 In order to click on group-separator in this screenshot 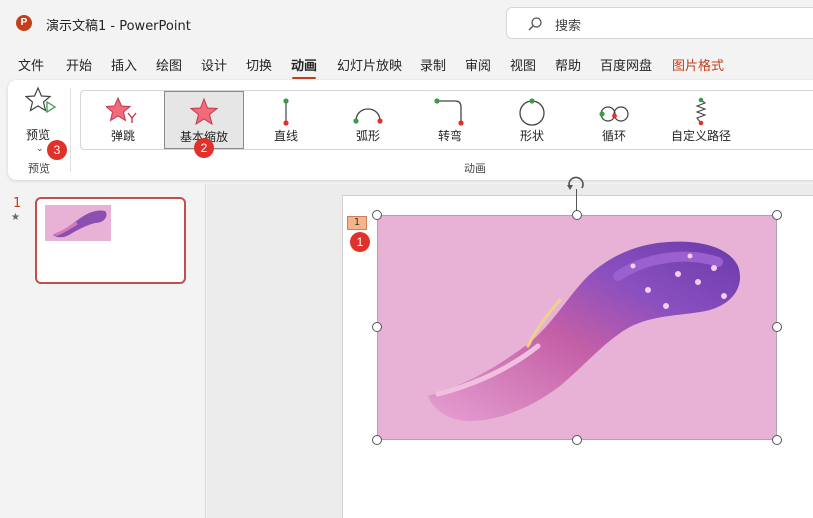, I will do `click(70, 130)`.